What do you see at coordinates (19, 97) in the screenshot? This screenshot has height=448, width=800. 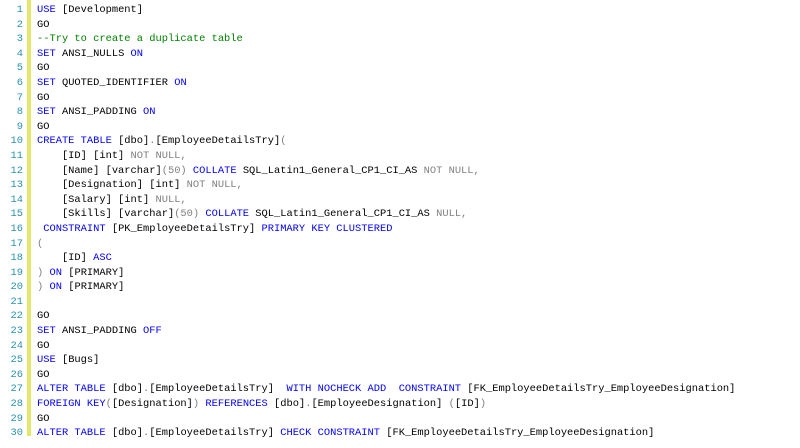 I see `line-number: 7` at bounding box center [19, 97].